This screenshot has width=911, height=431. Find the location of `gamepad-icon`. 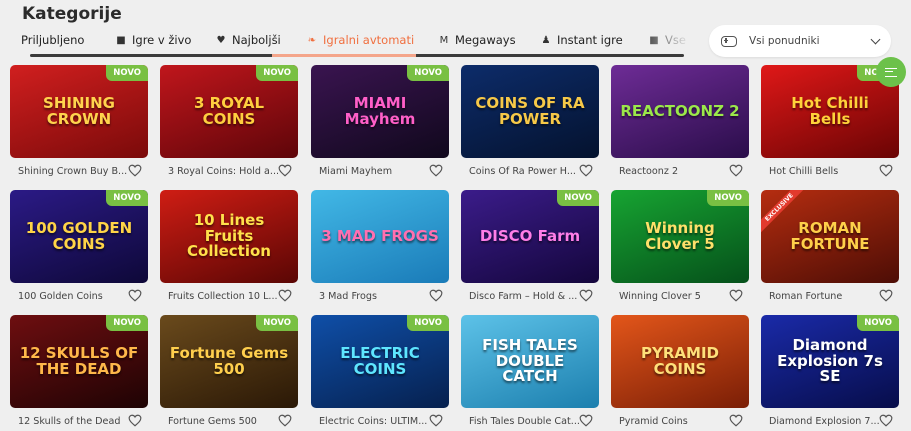

gamepad-icon is located at coordinates (729, 41).